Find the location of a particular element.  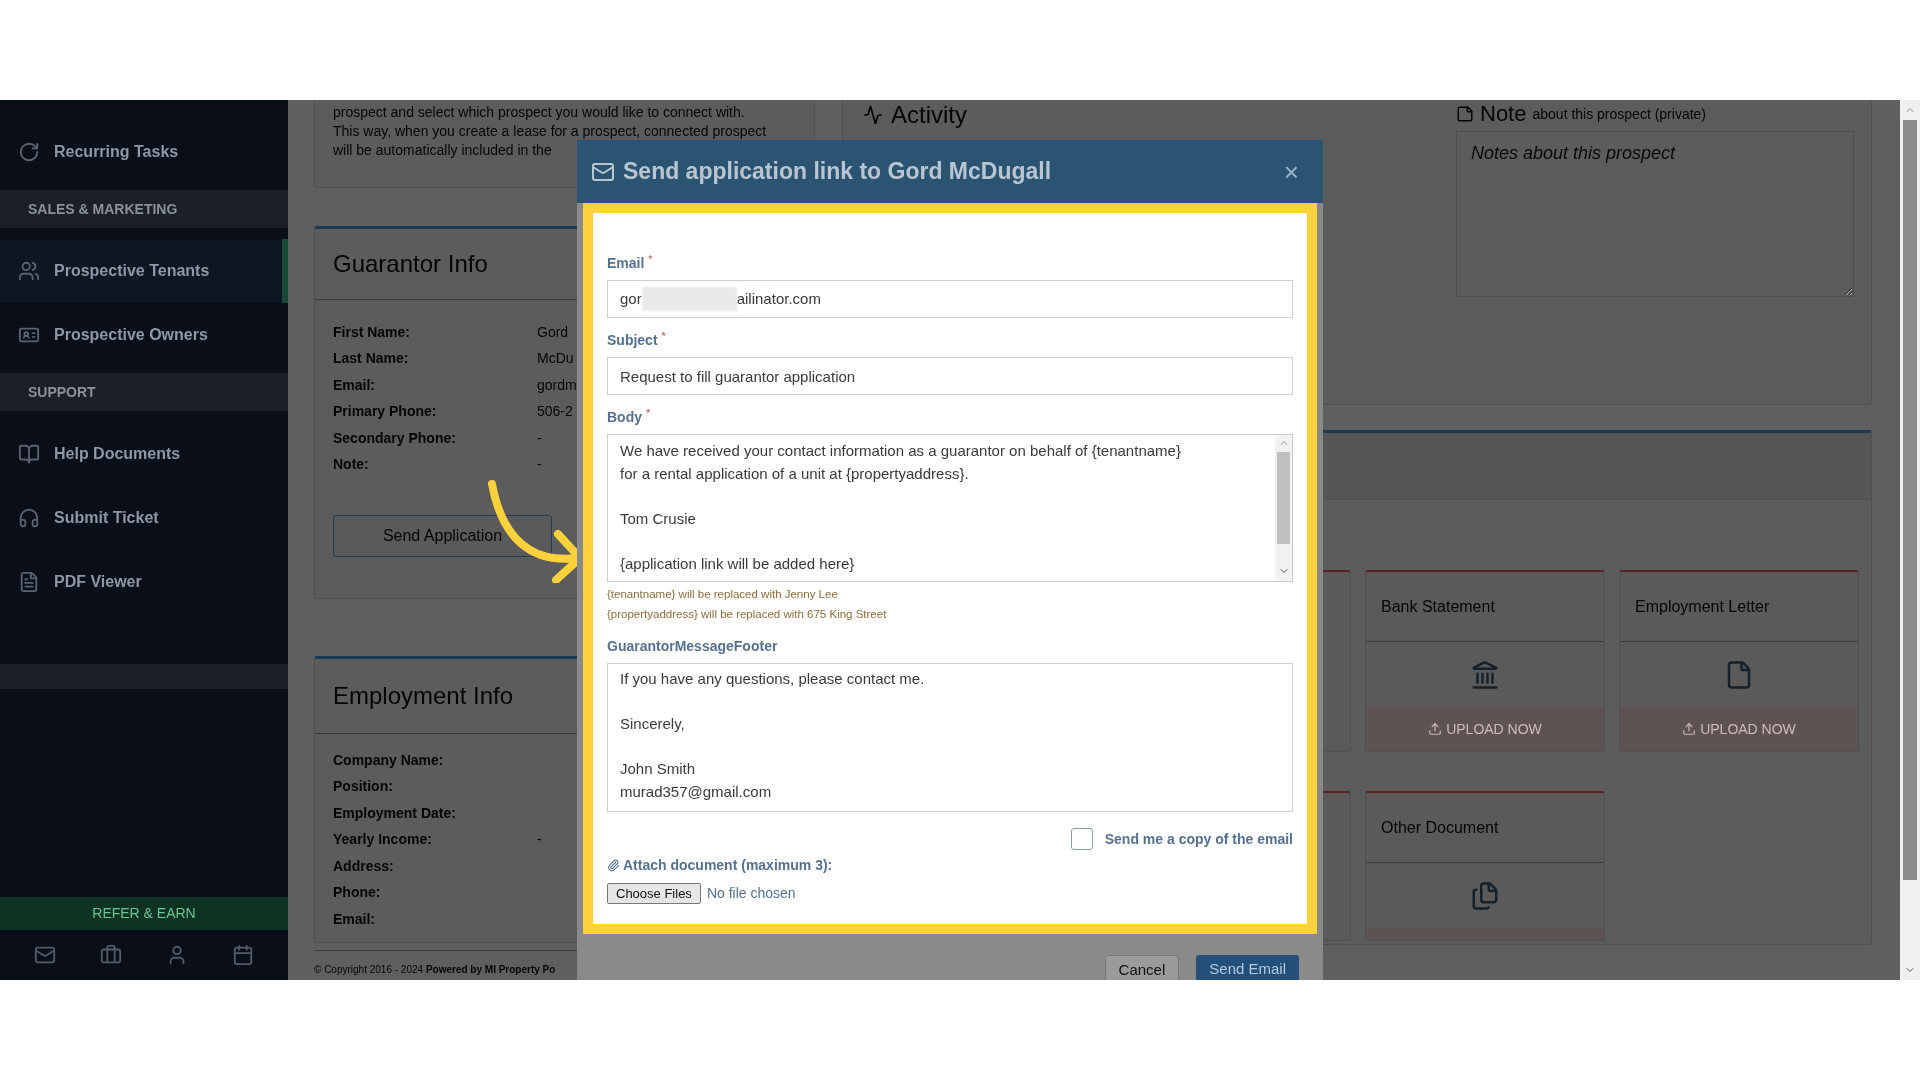

file-status: No file chosen is located at coordinates (751, 893).